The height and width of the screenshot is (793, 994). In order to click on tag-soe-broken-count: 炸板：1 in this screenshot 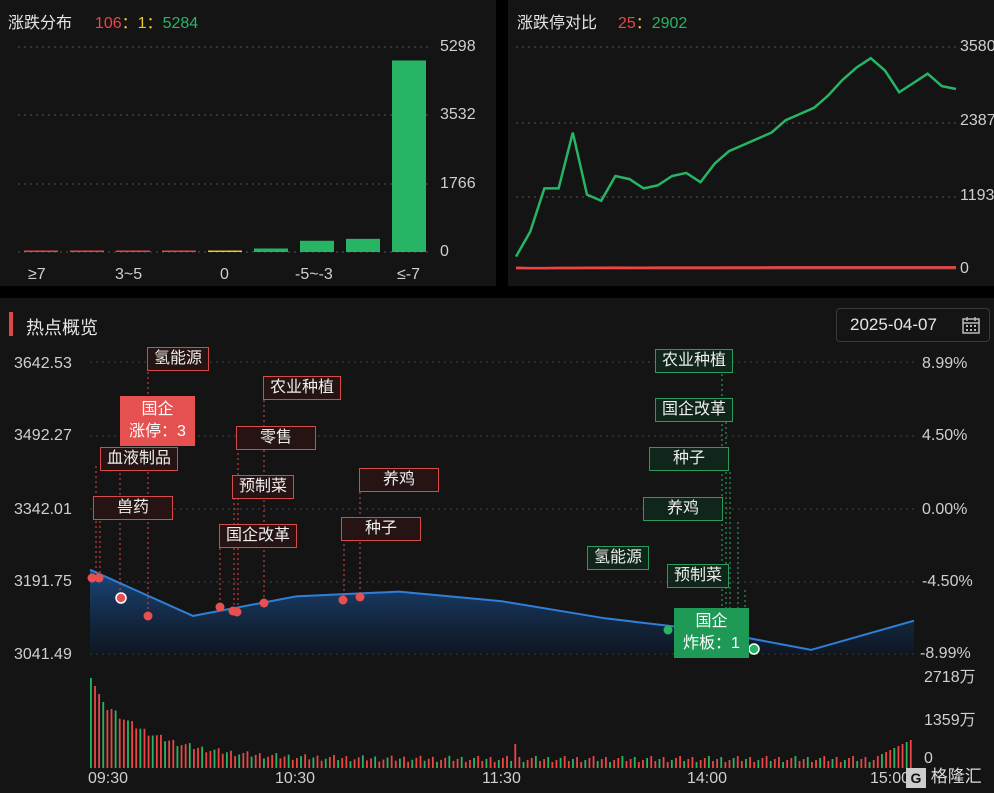, I will do `click(711, 643)`.